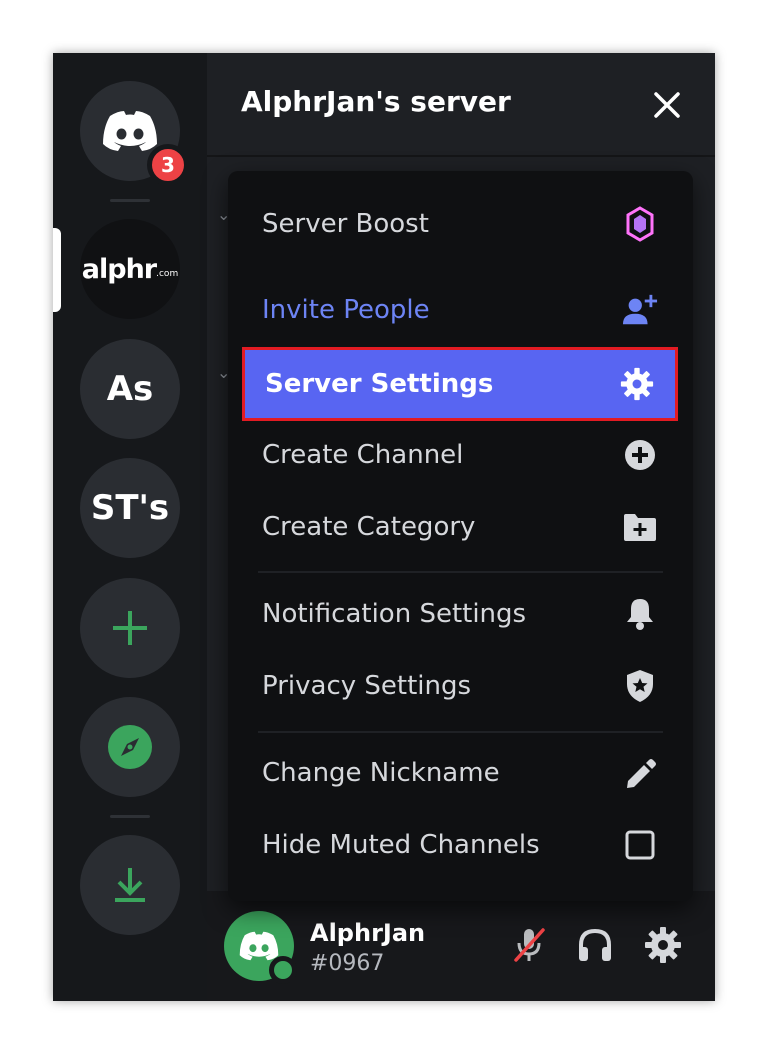 The image size is (768, 1055). I want to click on menu-item-label: Privacy Settings, so click(367, 686).